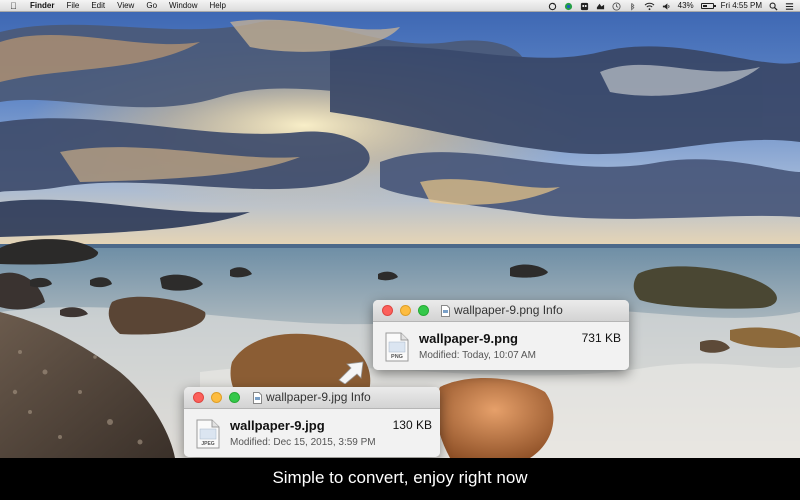 The width and height of the screenshot is (800, 500). Describe the element at coordinates (789, 6) in the screenshot. I see `list-icon` at that location.